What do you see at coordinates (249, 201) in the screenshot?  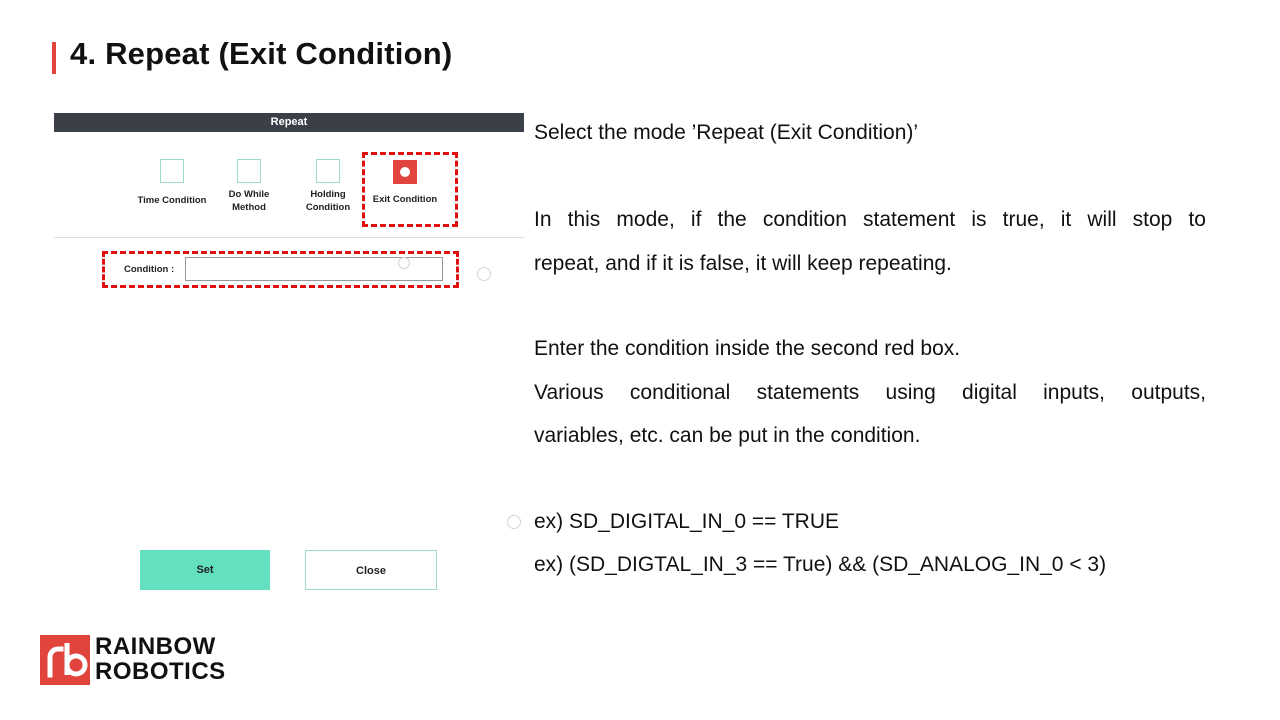 I see `mode-label: Do While Method` at bounding box center [249, 201].